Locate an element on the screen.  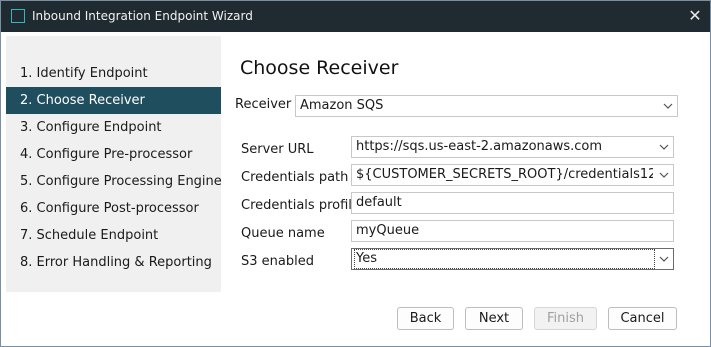
server-url-select: https://sqs.us-east-2.amazonaws.com is located at coordinates (512, 147).